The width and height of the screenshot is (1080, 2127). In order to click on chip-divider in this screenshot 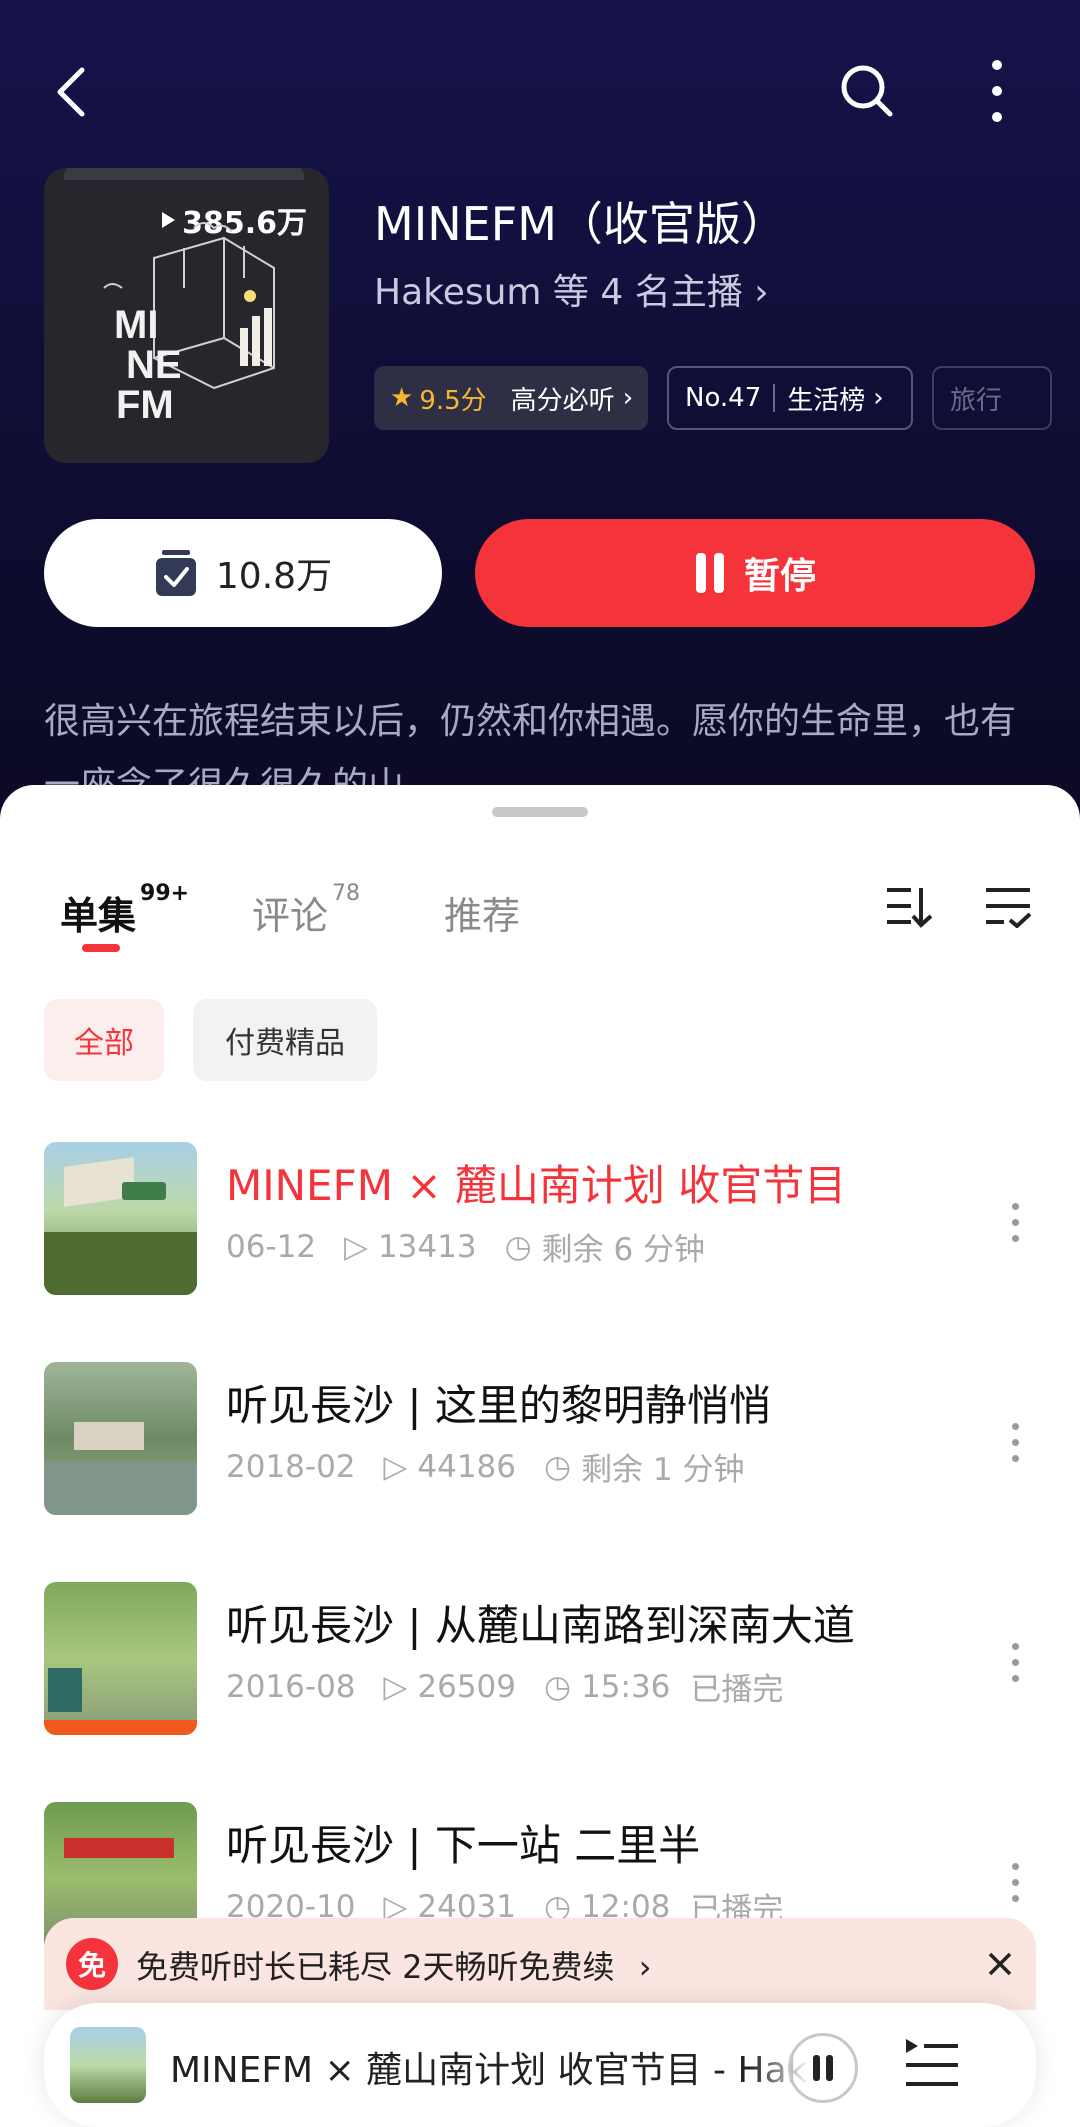, I will do `click(774, 398)`.